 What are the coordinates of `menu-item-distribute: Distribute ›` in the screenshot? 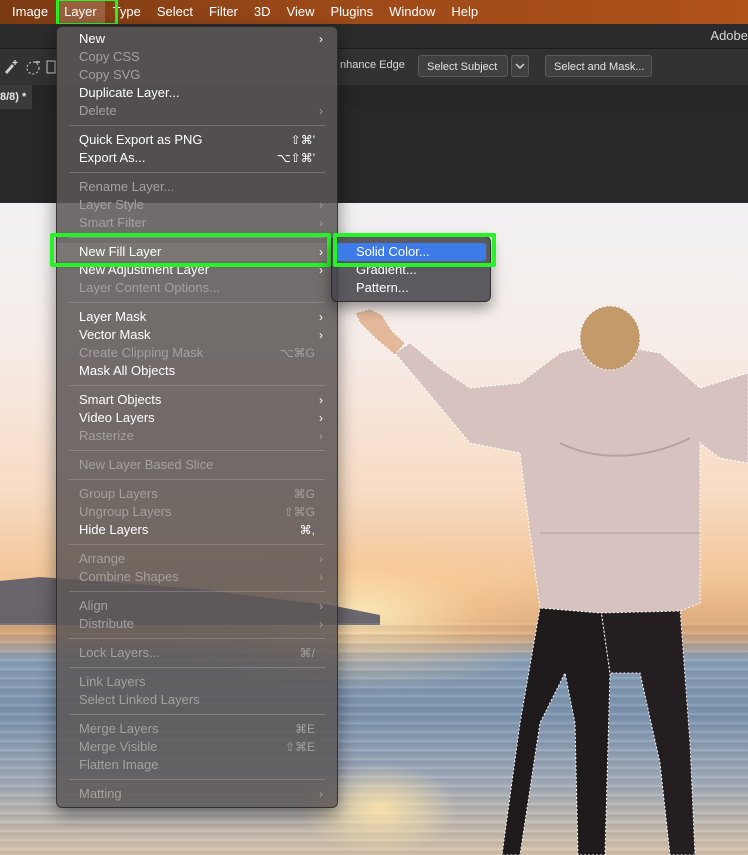 It's located at (197, 624).